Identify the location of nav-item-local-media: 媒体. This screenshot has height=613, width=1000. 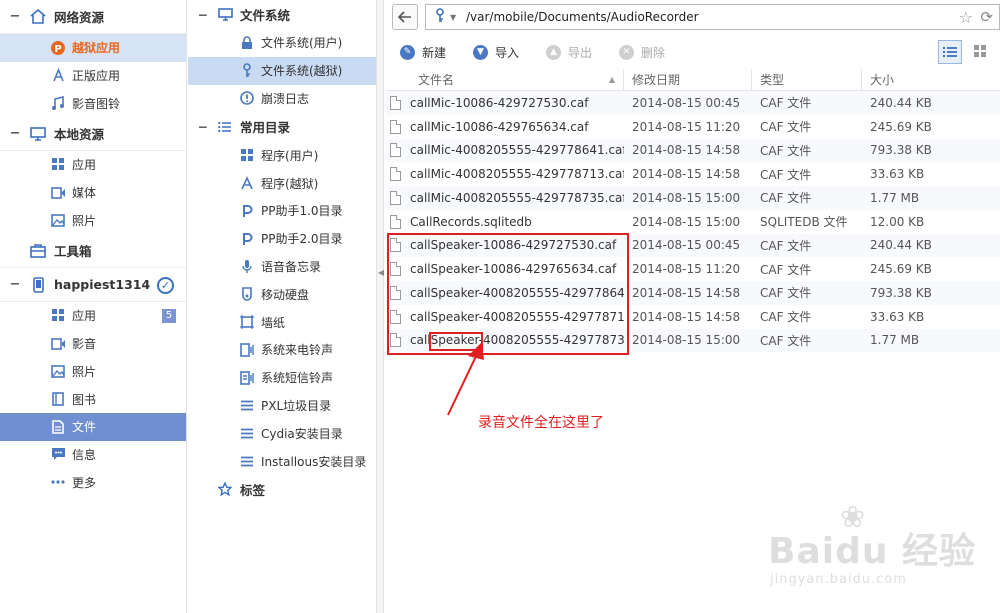
(93, 193).